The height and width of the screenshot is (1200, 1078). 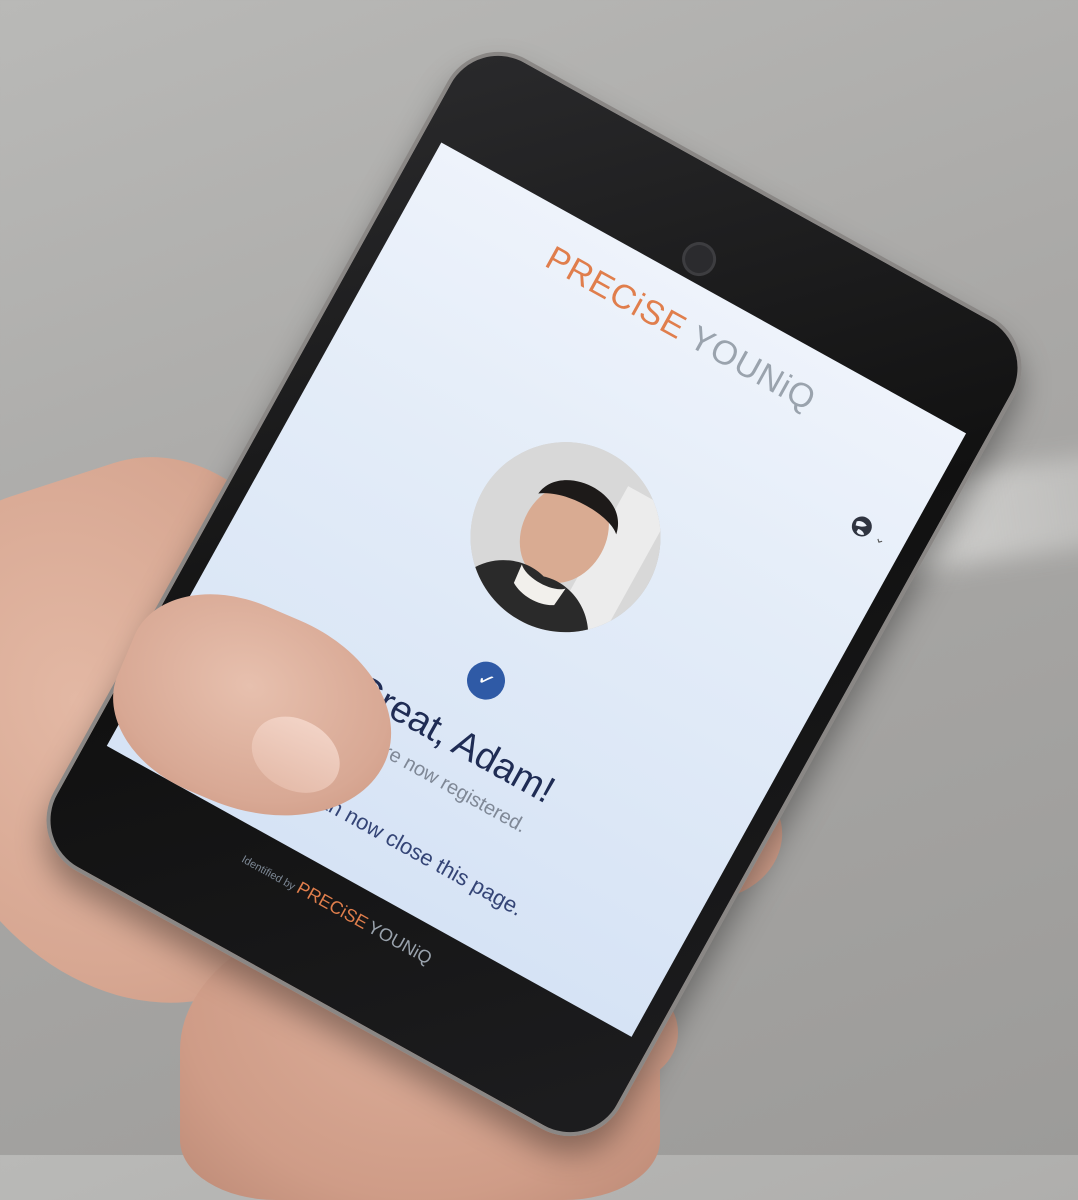 I want to click on footer-brand-secondary: YOUNiQ, so click(x=400, y=942).